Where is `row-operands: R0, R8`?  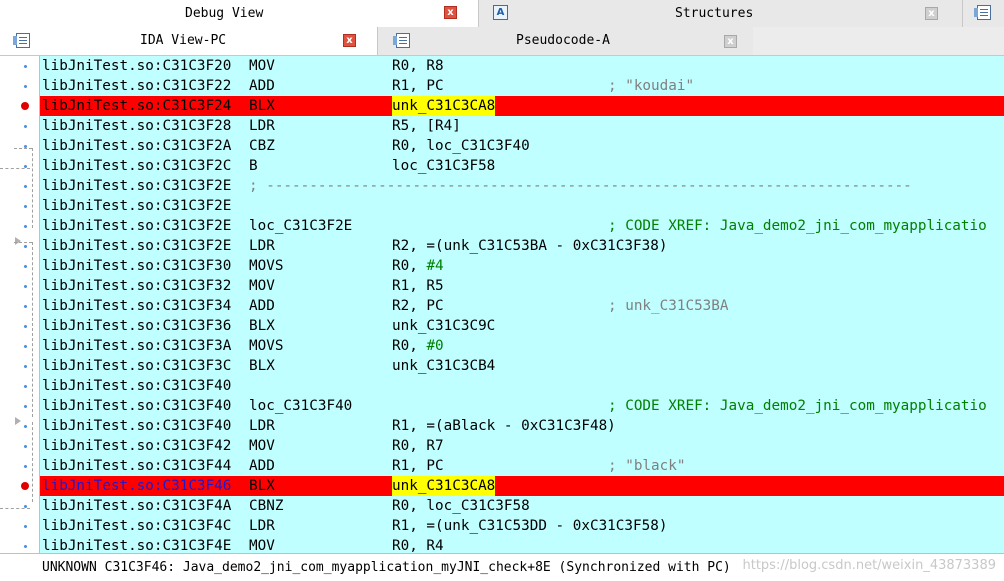 row-operands: R0, R8 is located at coordinates (418, 66).